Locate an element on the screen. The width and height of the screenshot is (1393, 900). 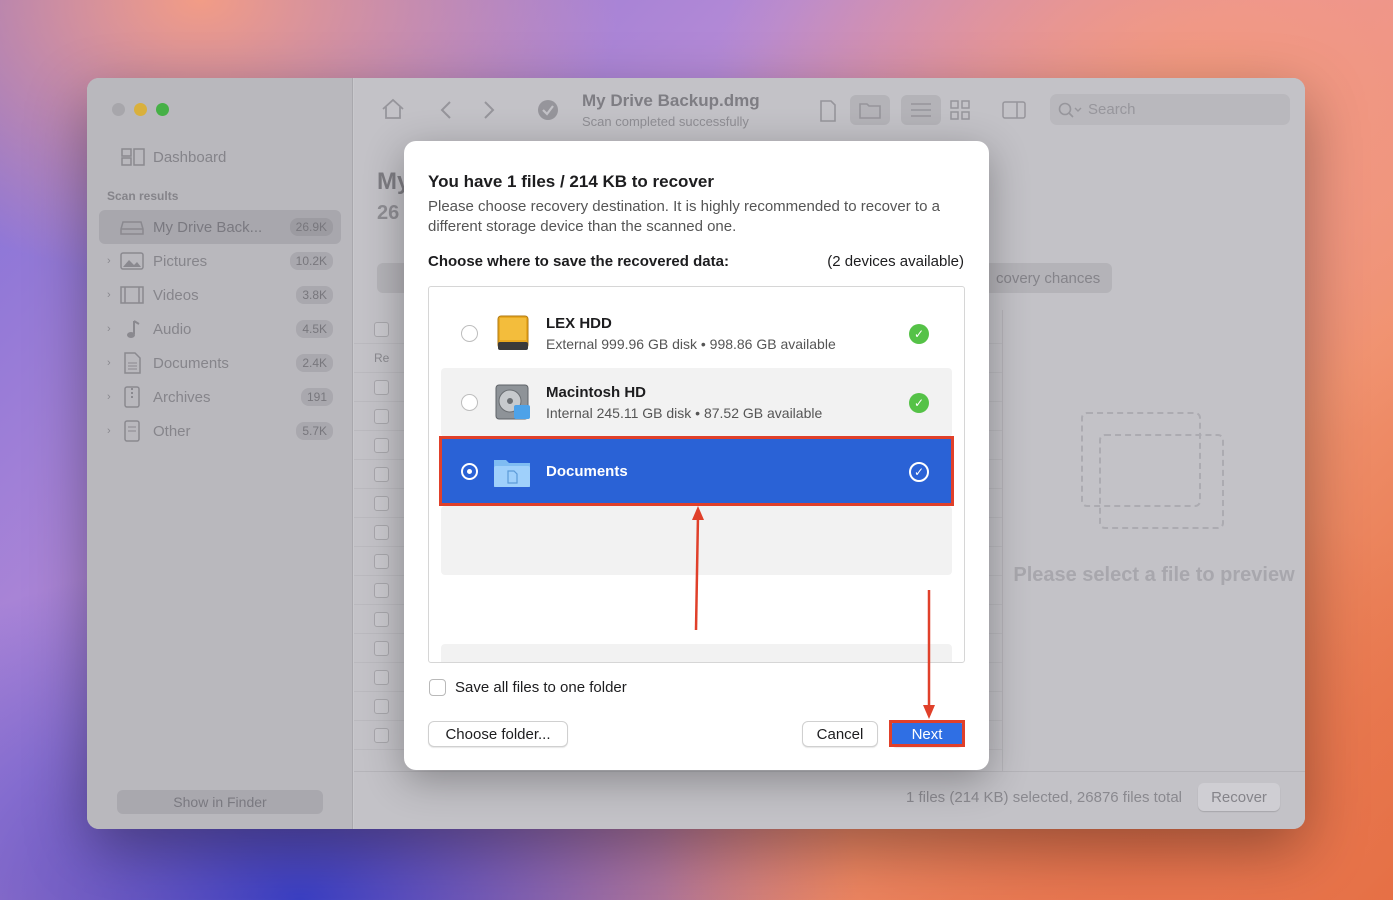
sidebar-item-videos: › Videos 3.8K is located at coordinates (220, 295).